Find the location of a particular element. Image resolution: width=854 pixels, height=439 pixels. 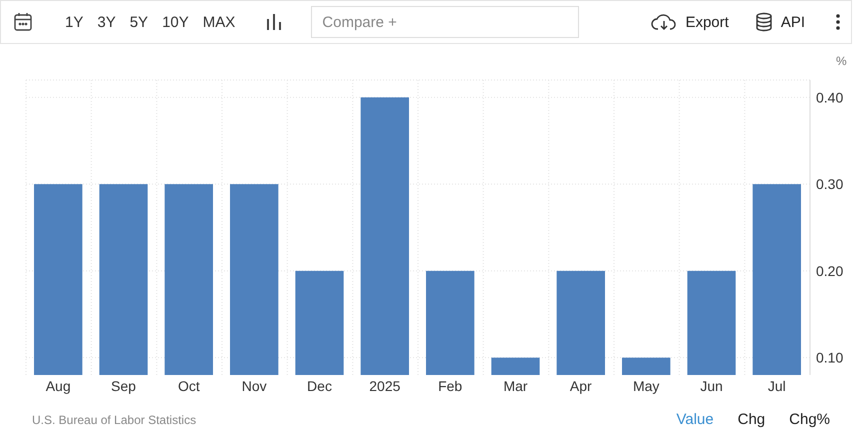

axis-category-label: Jul is located at coordinates (777, 386).